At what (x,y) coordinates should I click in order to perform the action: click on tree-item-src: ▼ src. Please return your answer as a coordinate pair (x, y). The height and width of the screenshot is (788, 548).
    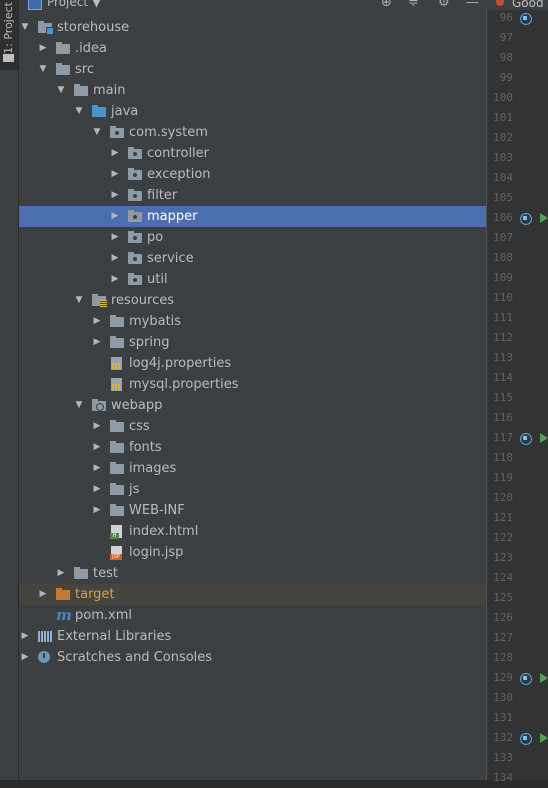
    Looking at the image, I should click on (252, 69).